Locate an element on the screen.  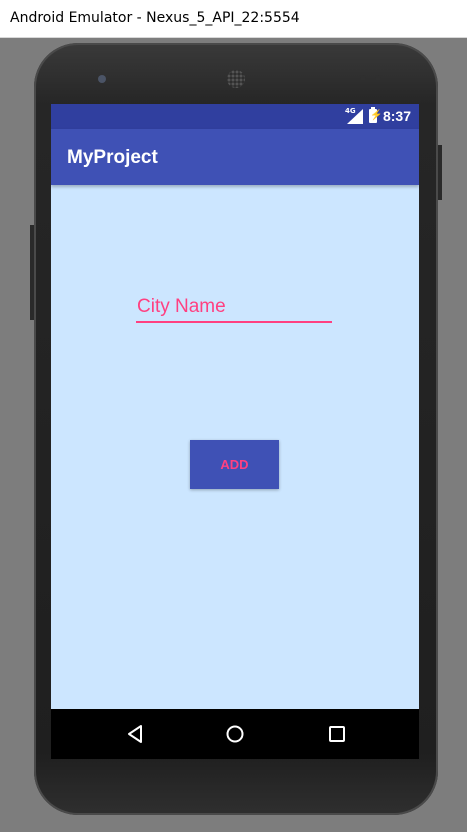
front-camera-icon is located at coordinates (102, 79).